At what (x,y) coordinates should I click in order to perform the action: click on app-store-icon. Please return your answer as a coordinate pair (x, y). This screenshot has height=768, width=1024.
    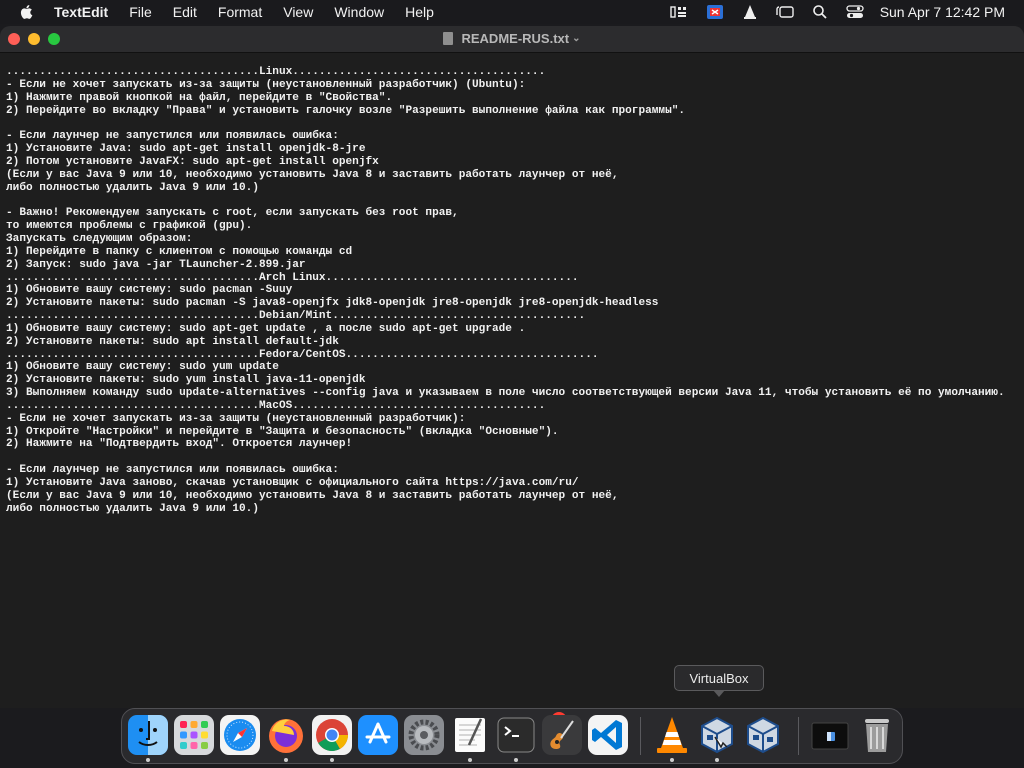
    Looking at the image, I should click on (378, 735).